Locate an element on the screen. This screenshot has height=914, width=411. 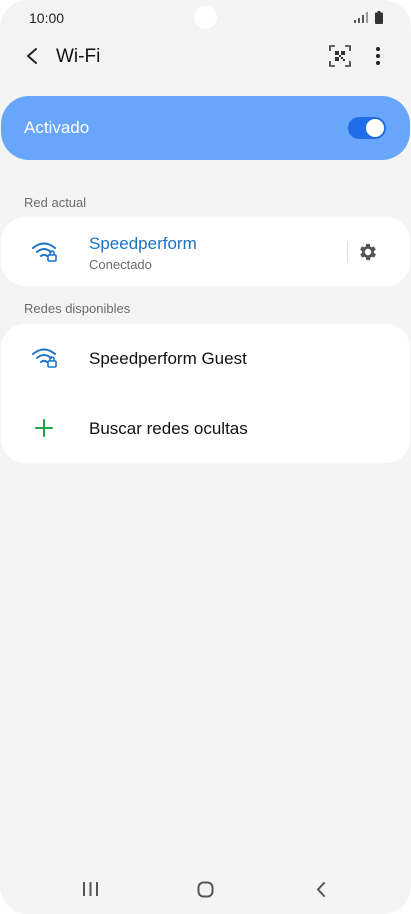
nav-home-icon is located at coordinates (205, 889).